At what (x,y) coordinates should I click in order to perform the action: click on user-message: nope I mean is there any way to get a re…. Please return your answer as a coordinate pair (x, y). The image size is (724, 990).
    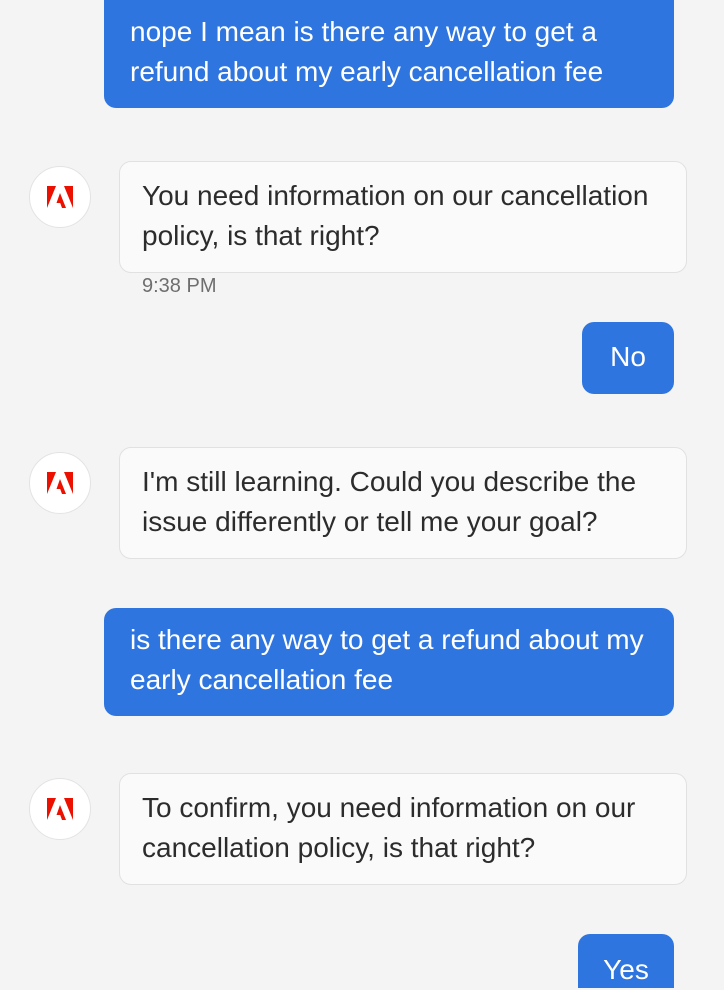
    Looking at the image, I should click on (389, 54).